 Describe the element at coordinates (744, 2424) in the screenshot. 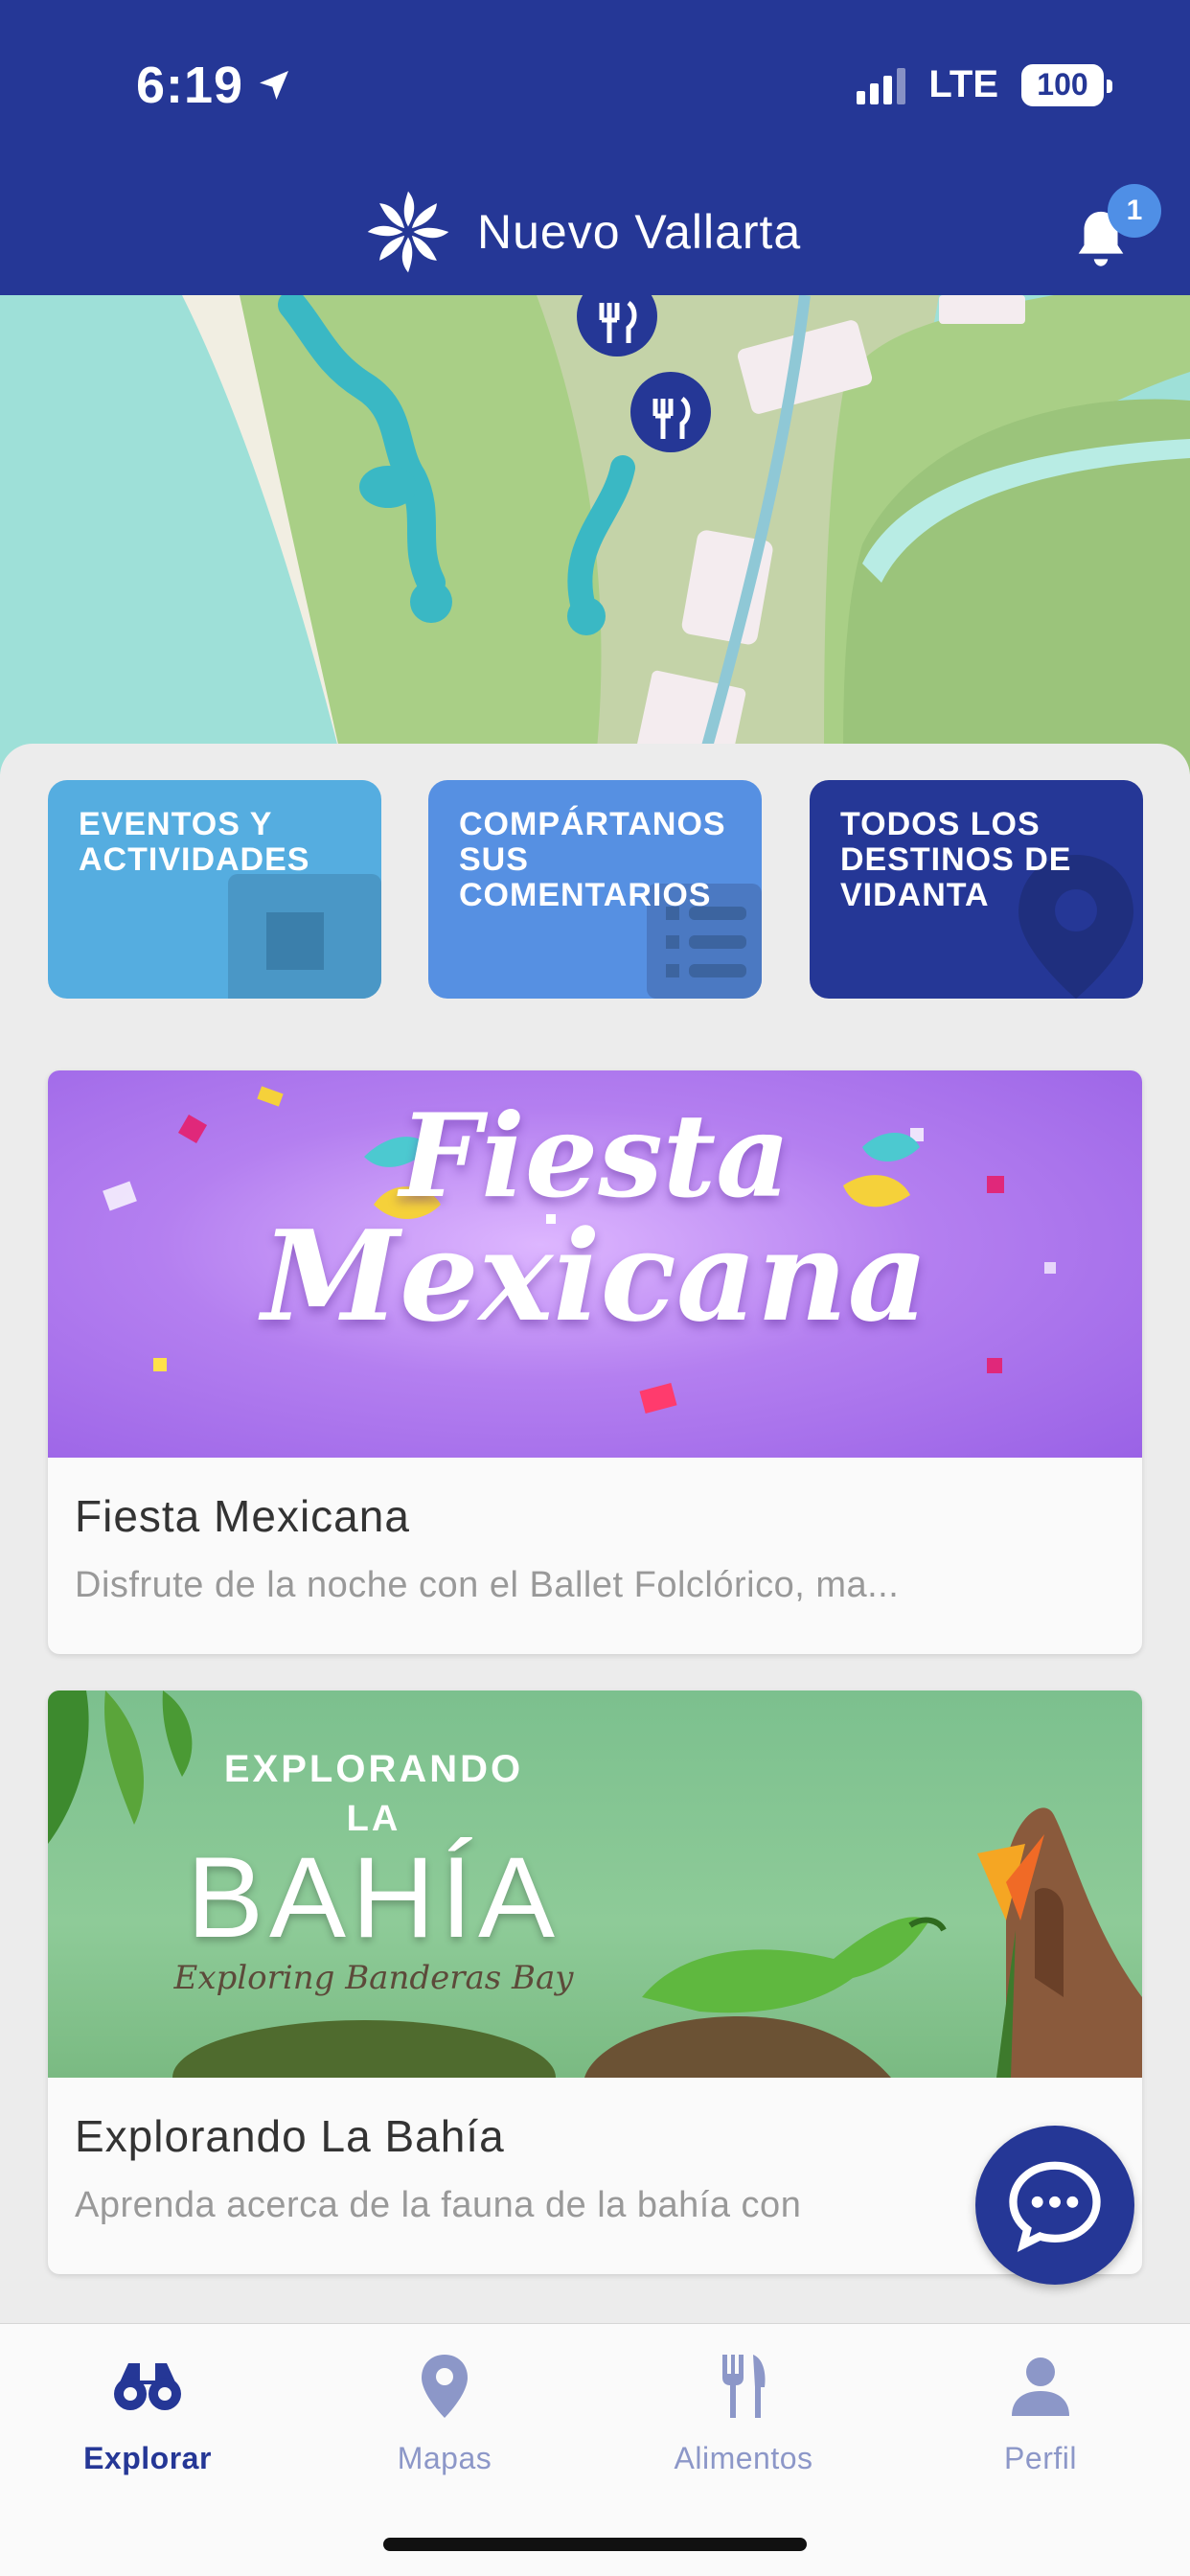

I see `tab-alimentos: Alimentos` at that location.